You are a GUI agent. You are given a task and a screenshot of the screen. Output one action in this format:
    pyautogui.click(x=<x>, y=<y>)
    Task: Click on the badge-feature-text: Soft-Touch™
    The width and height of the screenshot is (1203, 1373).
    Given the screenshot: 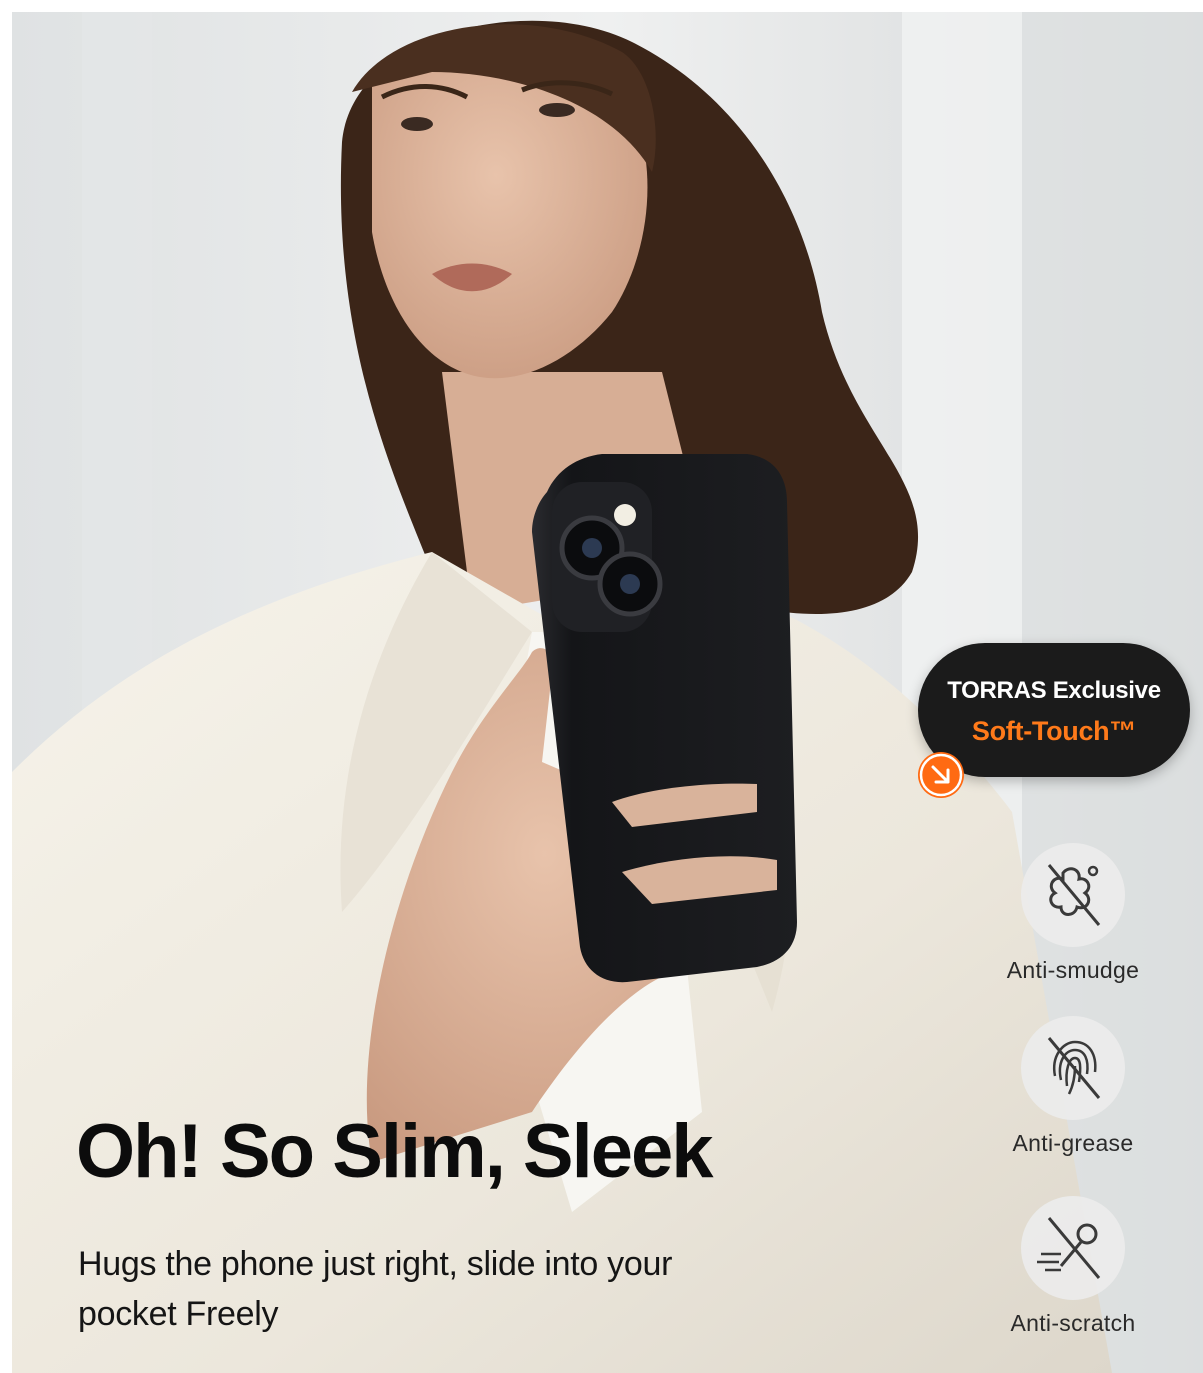 What is the action you would take?
    pyautogui.click(x=1054, y=731)
    